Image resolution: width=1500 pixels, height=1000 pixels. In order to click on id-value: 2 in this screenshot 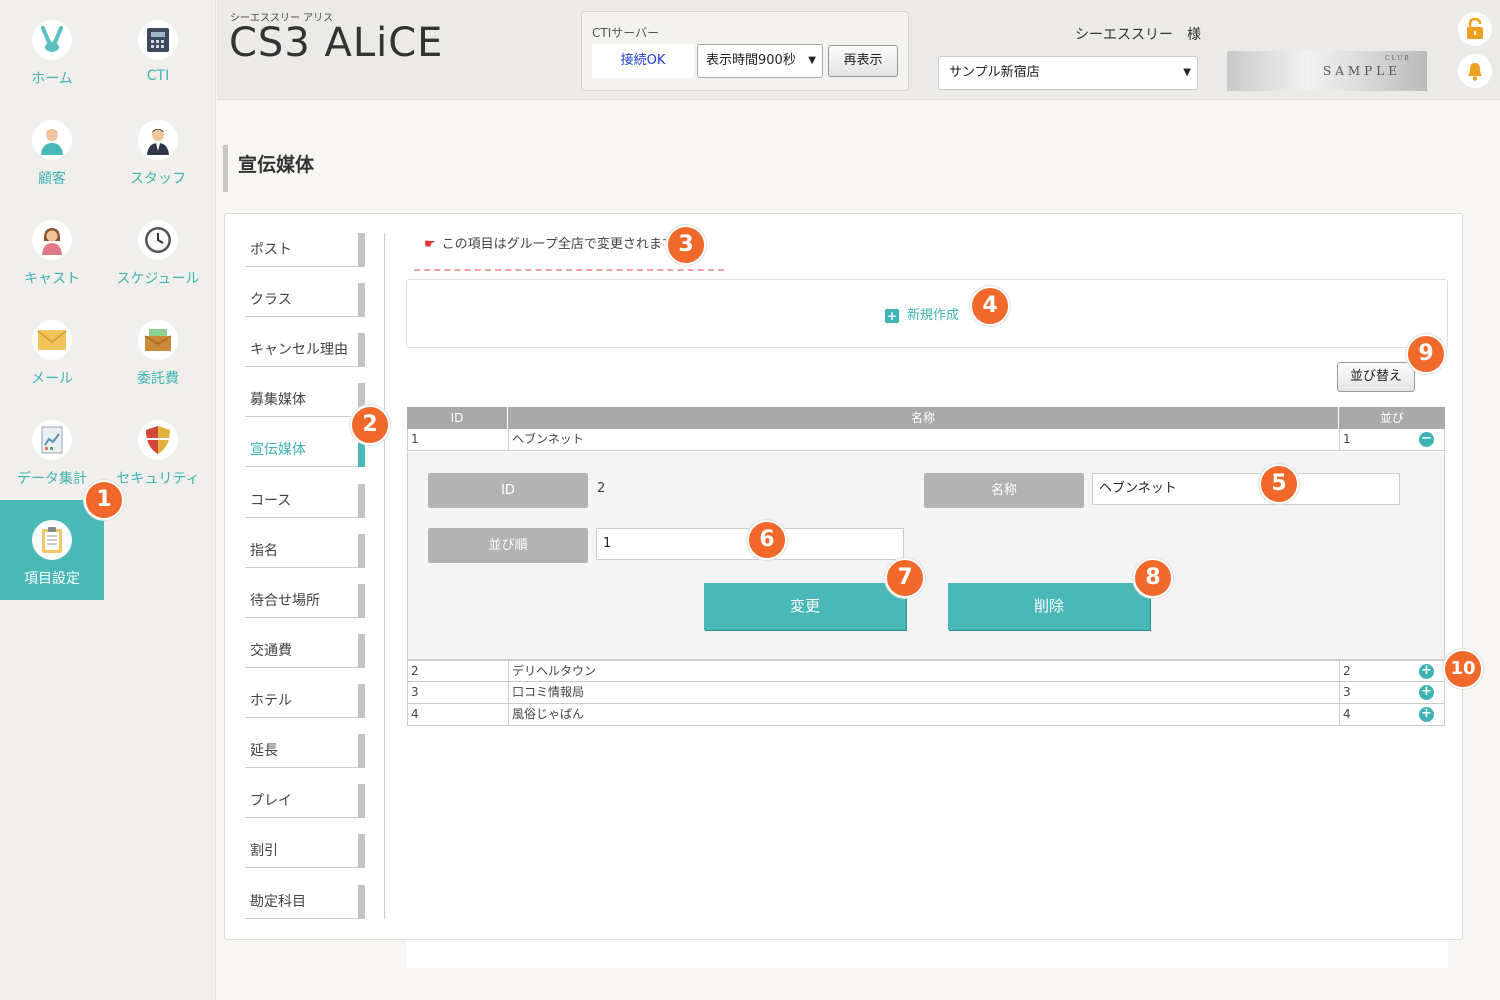, I will do `click(601, 488)`.